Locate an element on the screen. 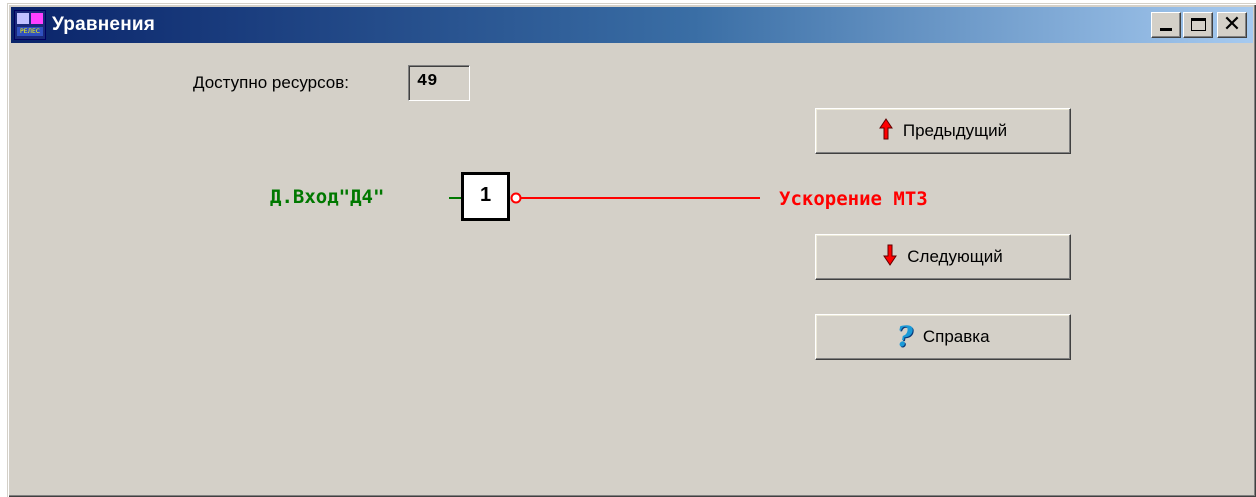 The width and height of the screenshot is (1256, 497). help-button: ? Справка is located at coordinates (943, 337).